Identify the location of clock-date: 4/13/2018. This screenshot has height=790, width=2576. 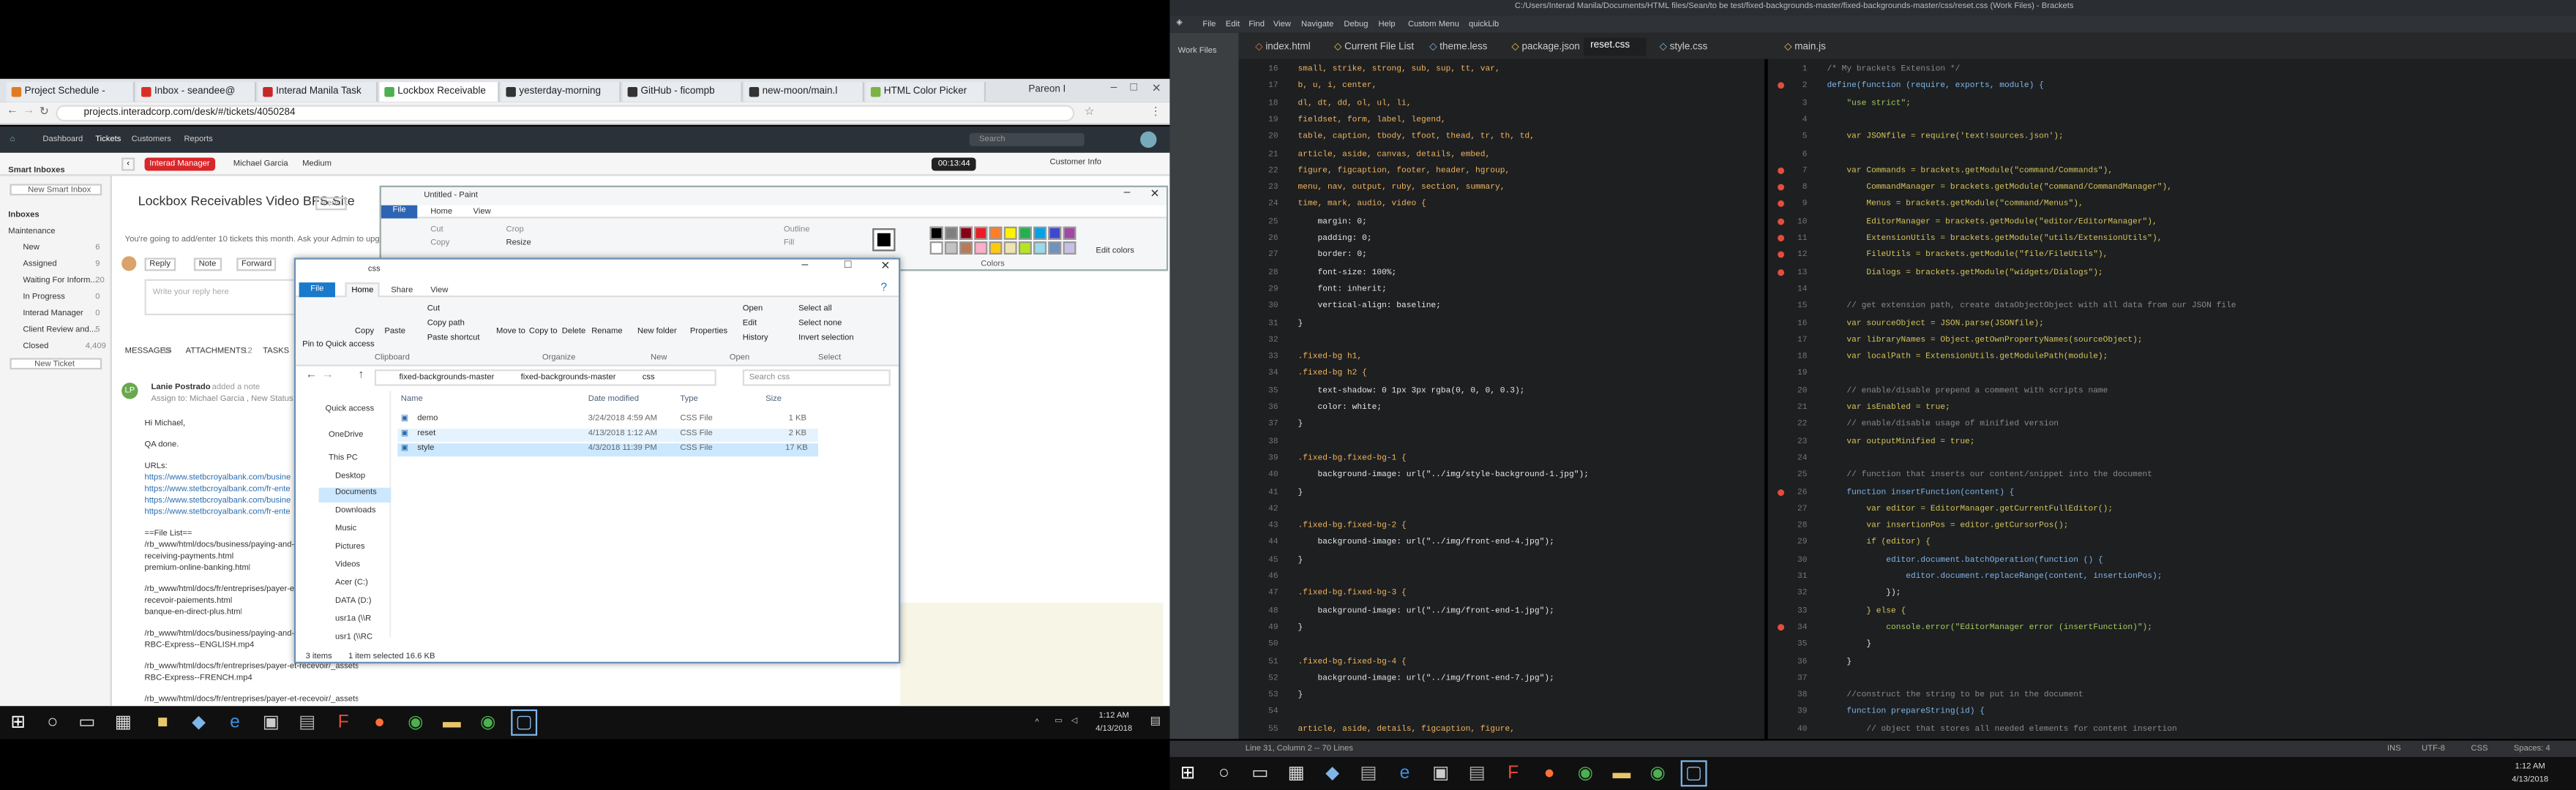
(1114, 729).